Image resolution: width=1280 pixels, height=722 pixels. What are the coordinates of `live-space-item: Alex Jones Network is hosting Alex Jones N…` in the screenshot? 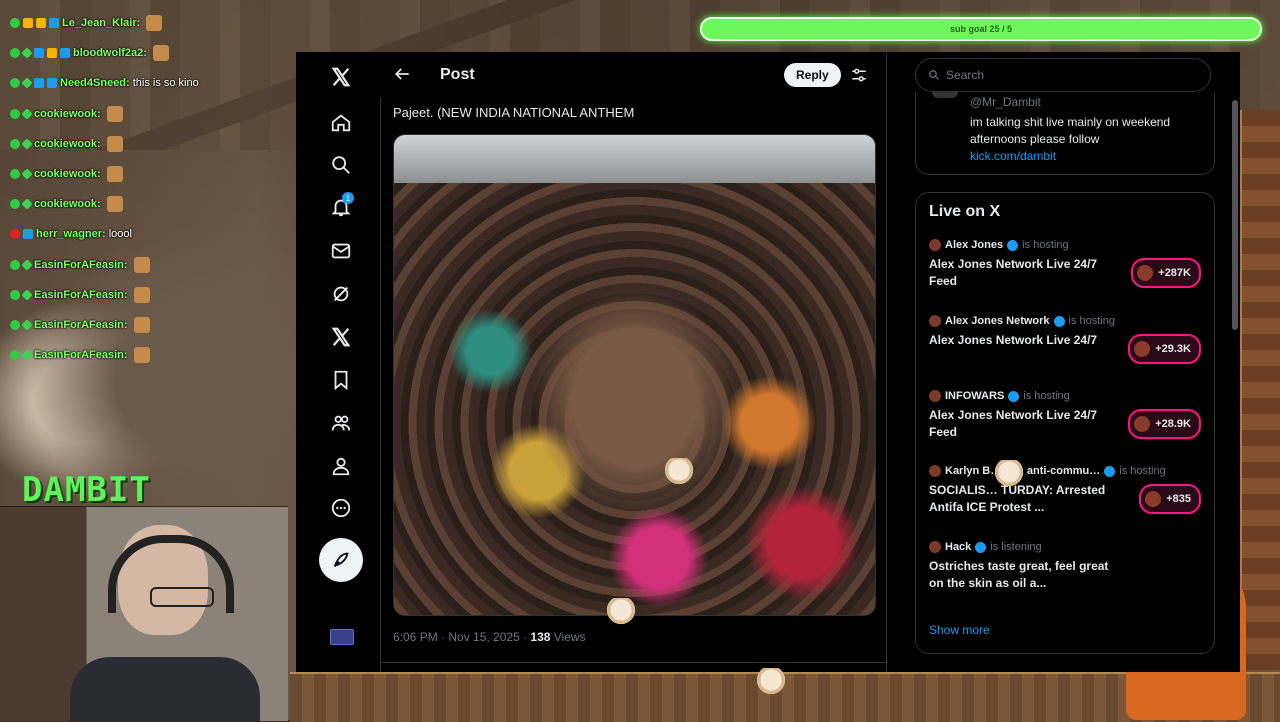 It's located at (1069, 350).